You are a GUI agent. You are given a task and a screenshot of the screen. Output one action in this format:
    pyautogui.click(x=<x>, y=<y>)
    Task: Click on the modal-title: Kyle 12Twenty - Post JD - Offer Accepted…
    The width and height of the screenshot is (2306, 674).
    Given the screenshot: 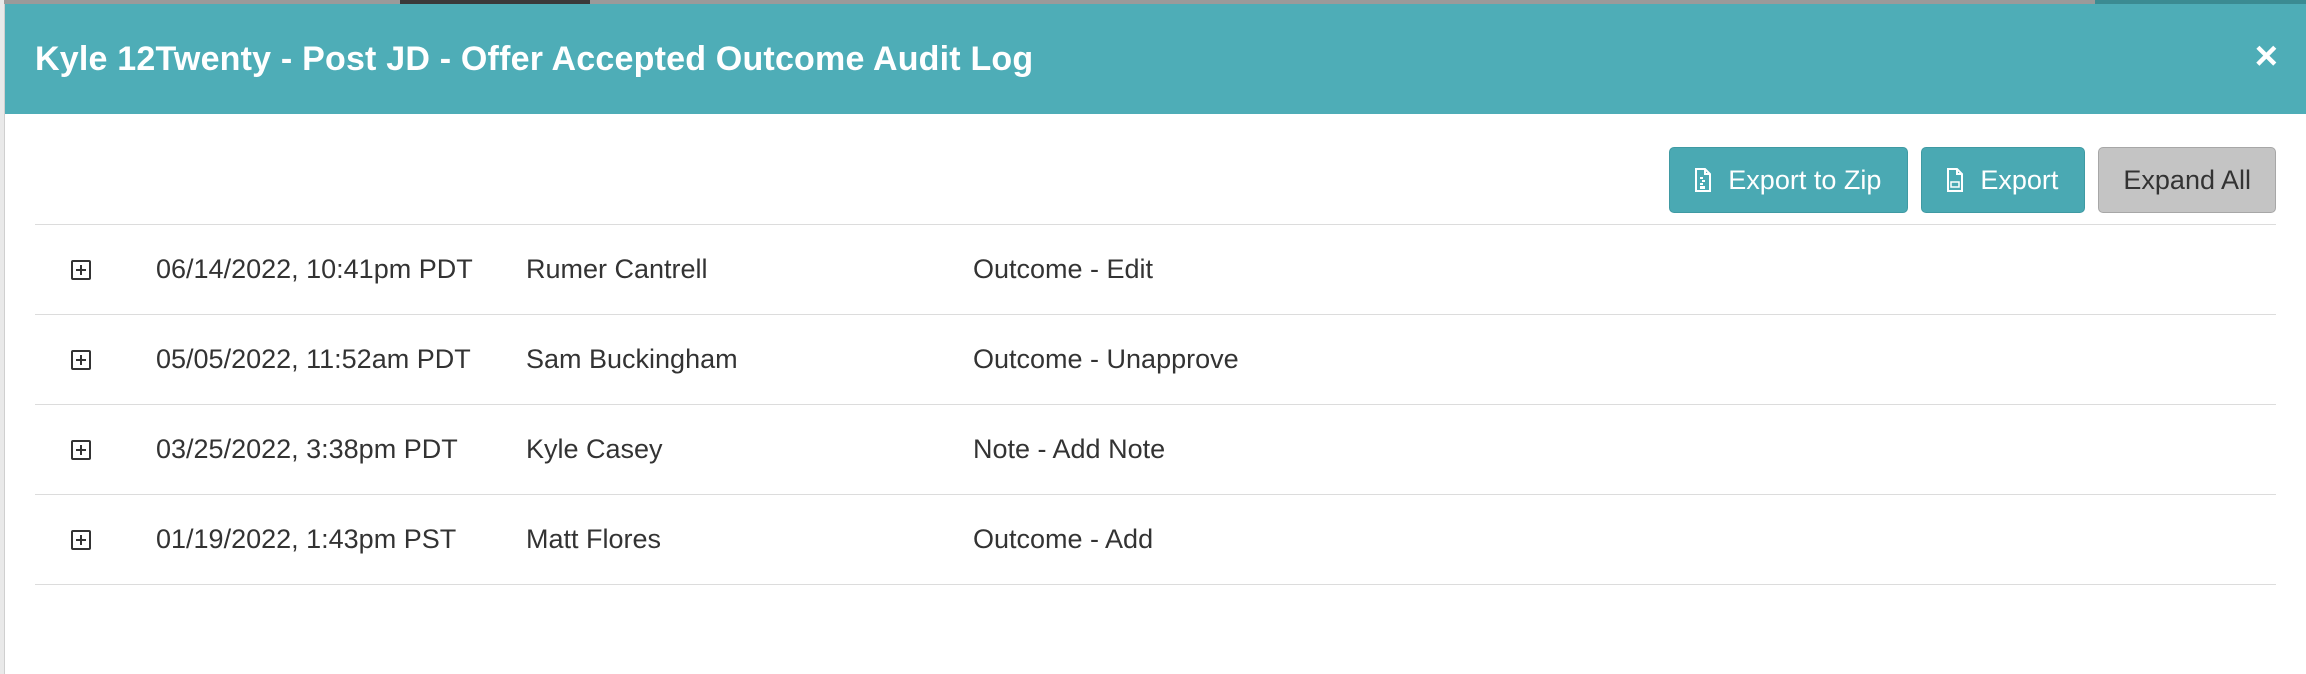 What is the action you would take?
    pyautogui.click(x=534, y=58)
    